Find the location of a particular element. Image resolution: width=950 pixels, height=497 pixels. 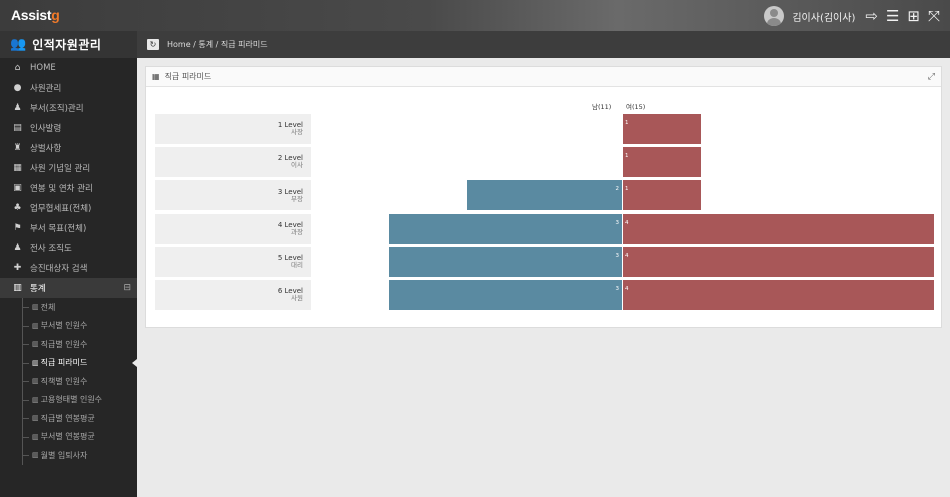

submenu-item-all: ▥ 전체 is located at coordinates (68, 307).